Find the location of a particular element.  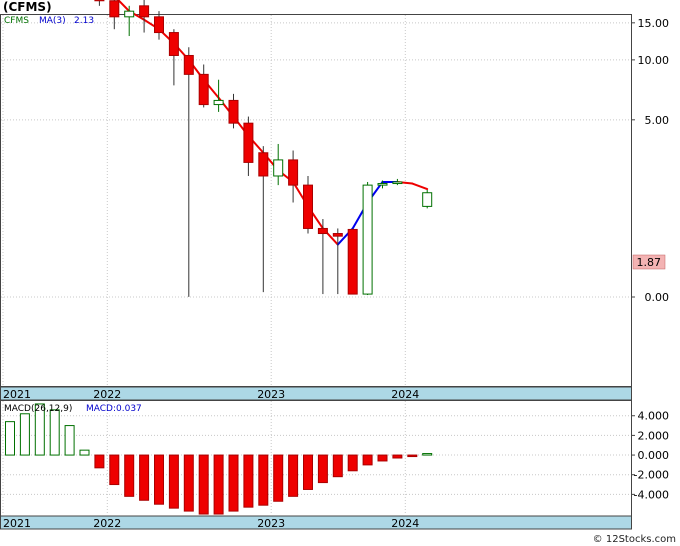

credit-text: © 12Stocks.com is located at coordinates (634, 539).